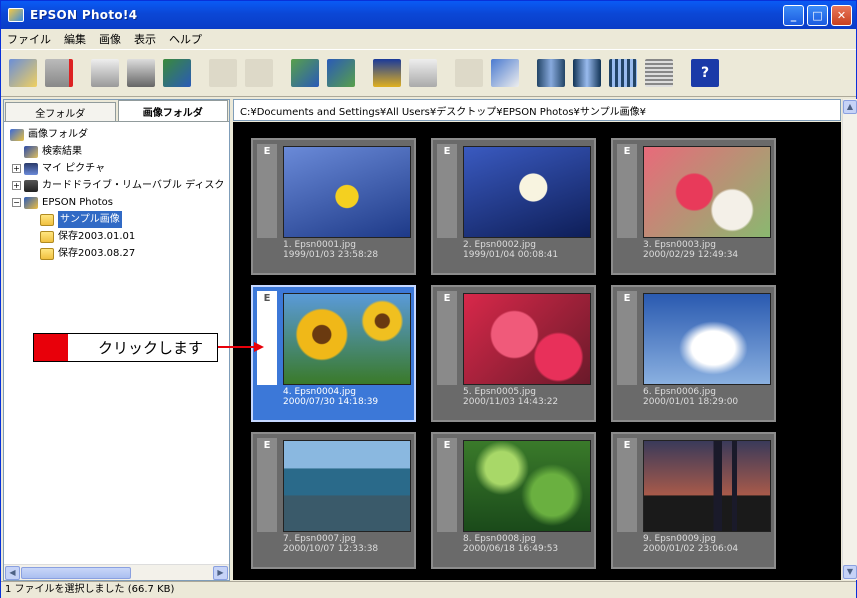  Describe the element at coordinates (679, 392) in the screenshot. I see `file-name: 6. Epsn0006.jpg` at that location.